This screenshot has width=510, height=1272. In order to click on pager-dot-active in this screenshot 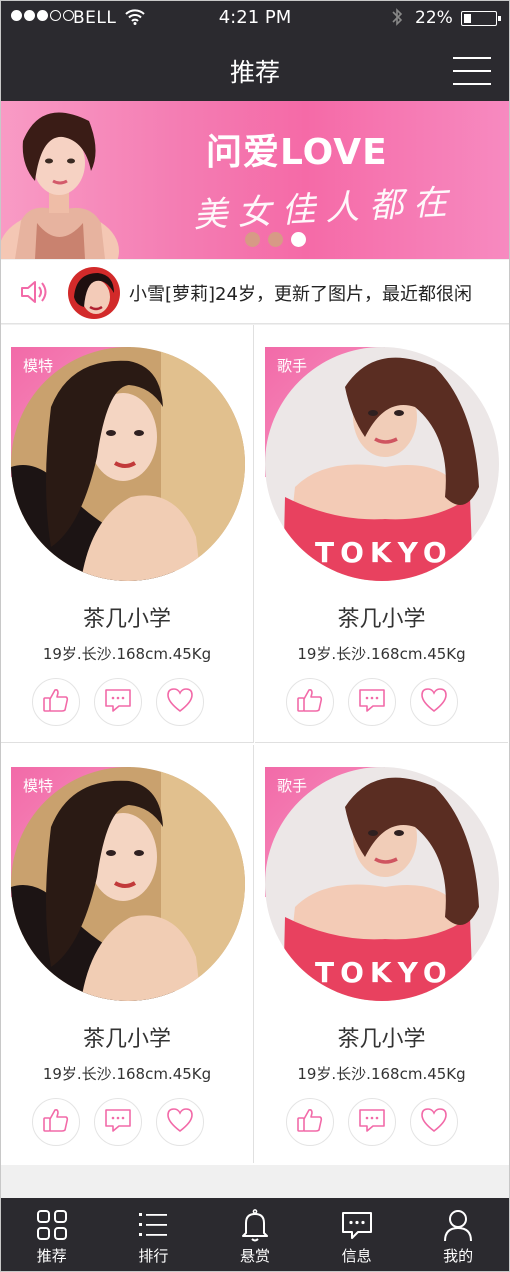, I will do `click(298, 239)`.